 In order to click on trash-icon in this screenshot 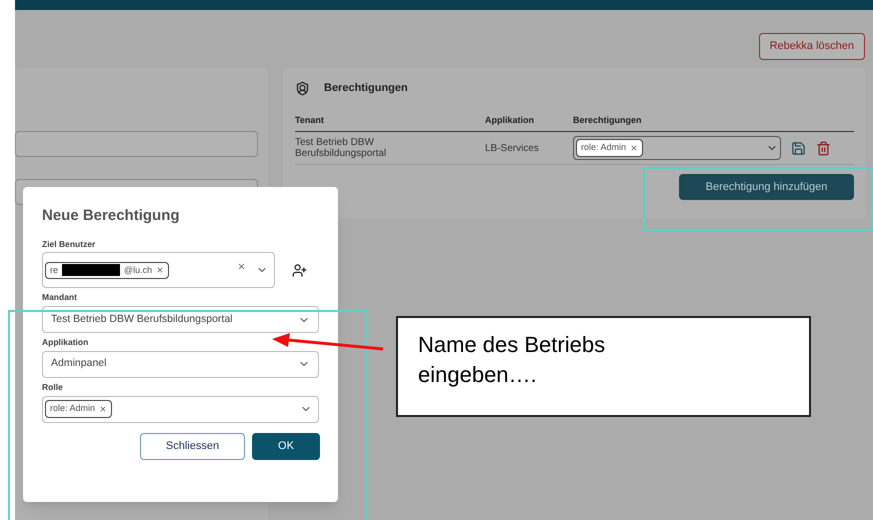, I will do `click(823, 148)`.